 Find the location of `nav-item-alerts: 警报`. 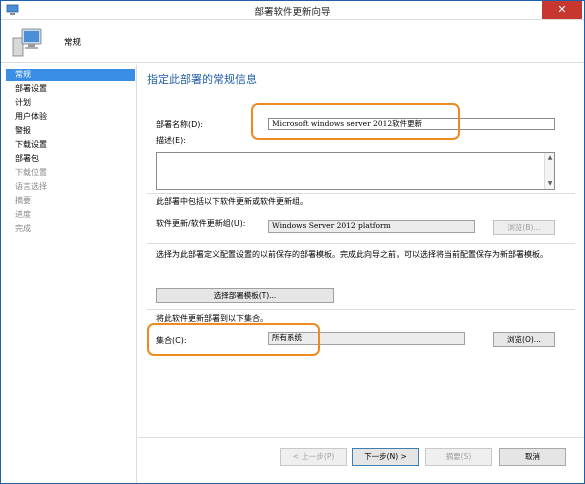

nav-item-alerts: 警报 is located at coordinates (70, 131).